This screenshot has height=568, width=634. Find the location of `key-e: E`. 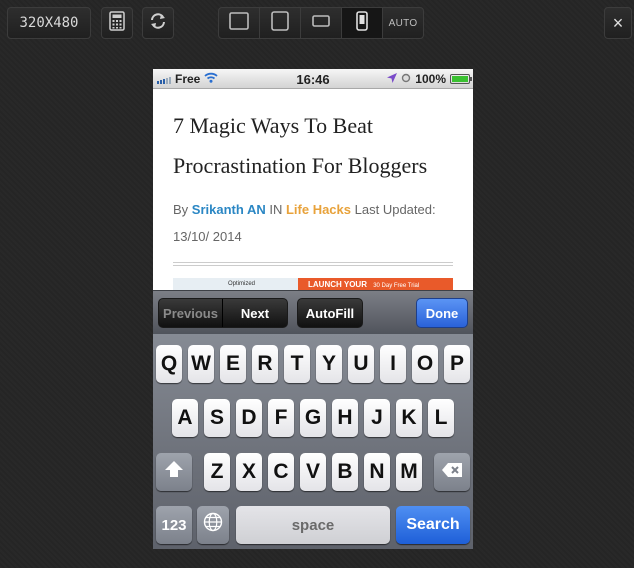

key-e: E is located at coordinates (233, 364).